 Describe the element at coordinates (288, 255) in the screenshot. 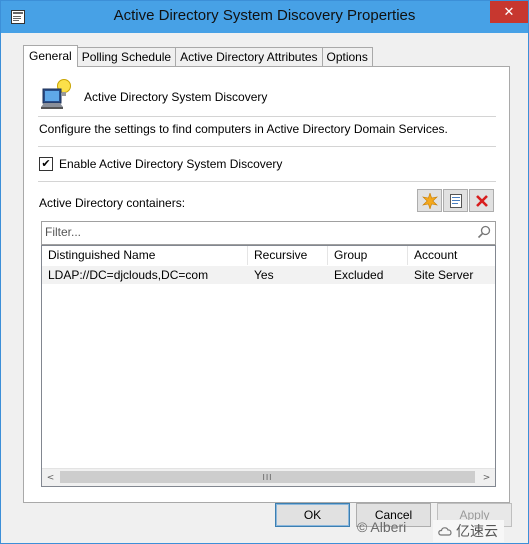

I see `column-header-recursive: Recursive` at that location.